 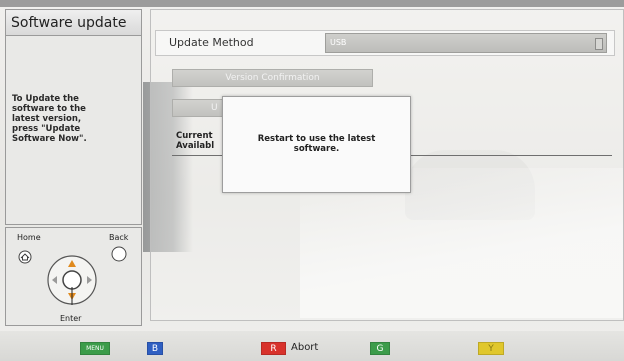 What do you see at coordinates (272, 78) in the screenshot?
I see `version-confirmation-button: Version Confirmation` at bounding box center [272, 78].